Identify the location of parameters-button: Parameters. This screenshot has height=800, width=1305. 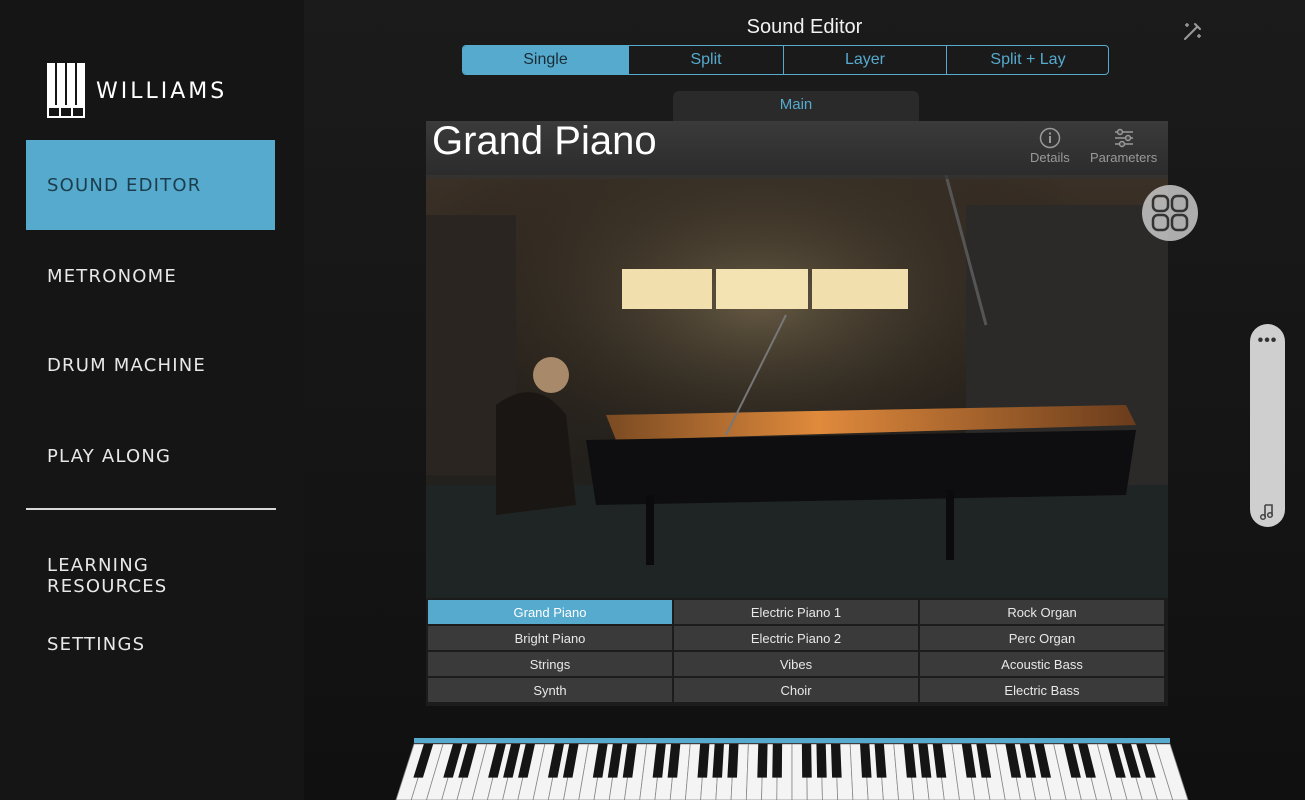
(1123, 146).